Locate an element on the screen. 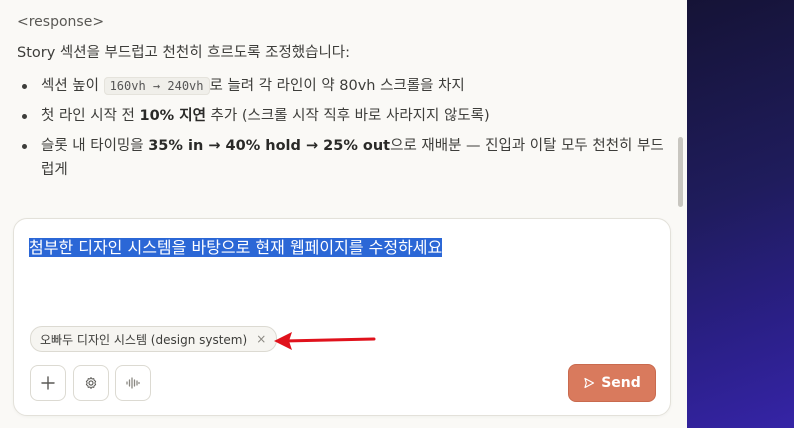 Image resolution: width=794 pixels, height=428 pixels. scrollbar-thumb is located at coordinates (680, 172).